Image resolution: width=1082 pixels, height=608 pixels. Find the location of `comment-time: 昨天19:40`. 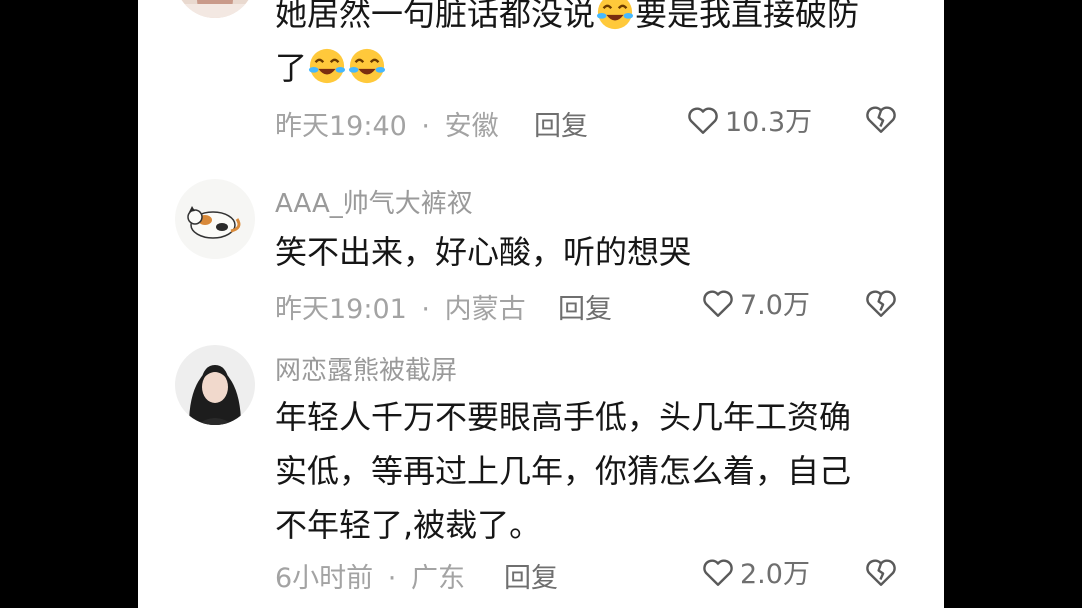

comment-time: 昨天19:40 is located at coordinates (341, 126).